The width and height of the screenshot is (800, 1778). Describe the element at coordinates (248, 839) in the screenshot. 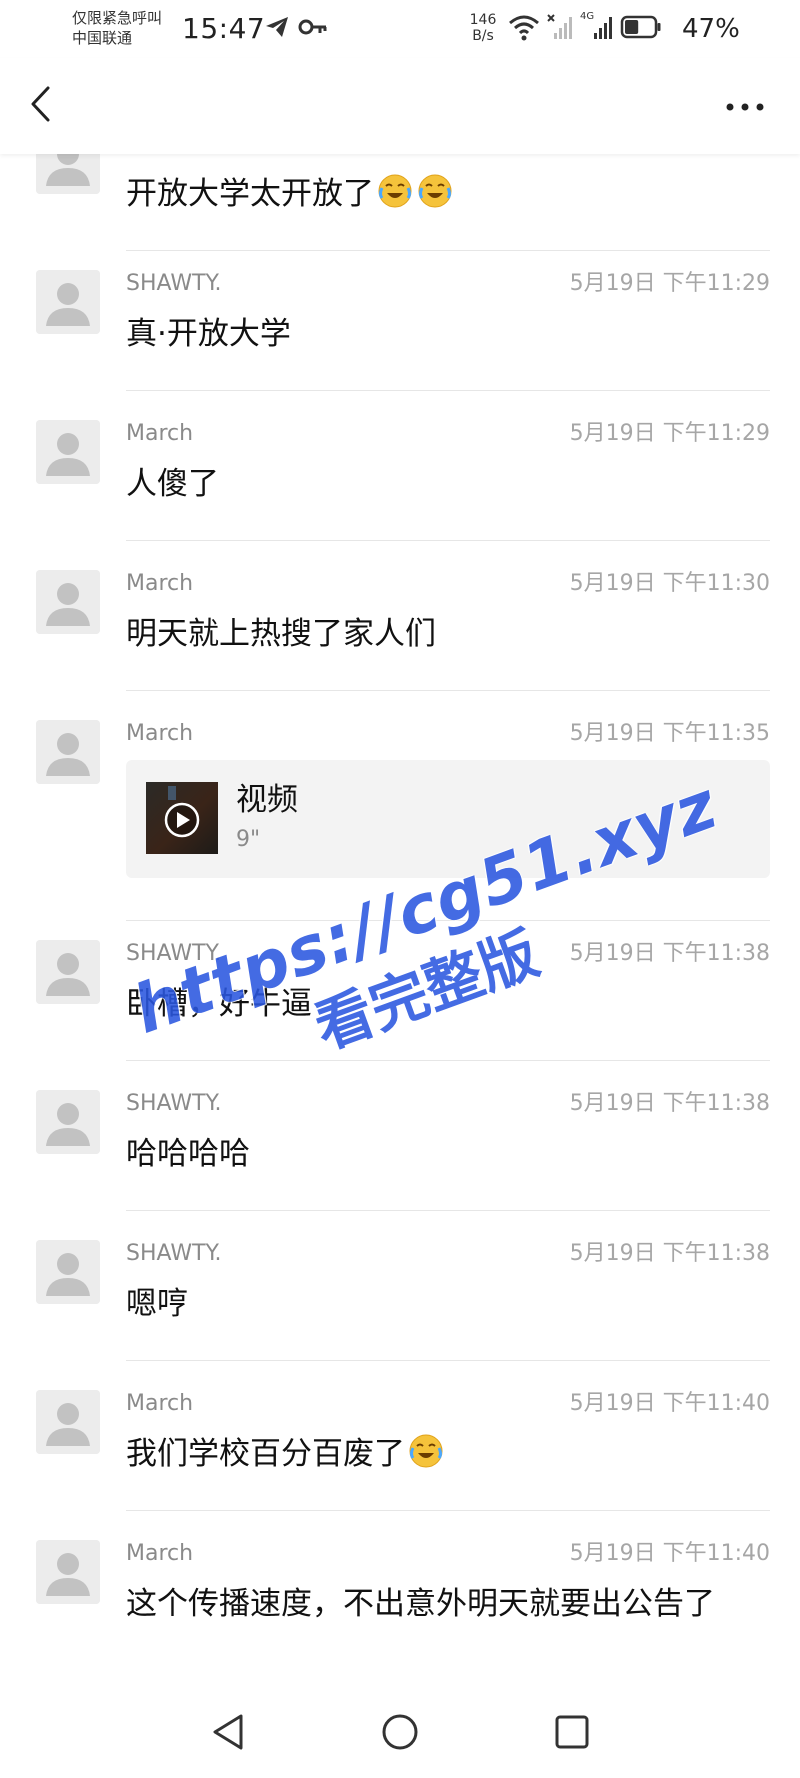

I see `video-duration: 9"` at that location.